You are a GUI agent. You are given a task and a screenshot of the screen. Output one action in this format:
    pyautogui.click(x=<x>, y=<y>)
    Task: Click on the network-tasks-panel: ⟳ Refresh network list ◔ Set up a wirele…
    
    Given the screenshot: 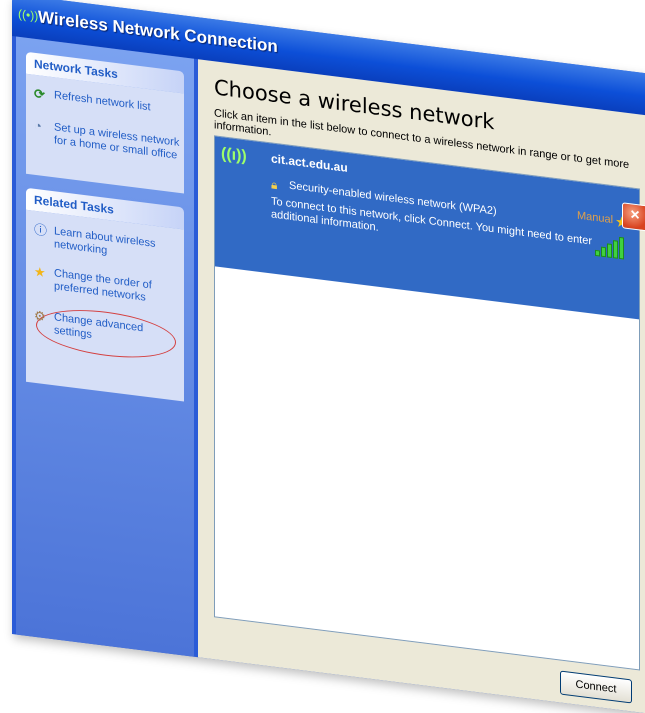 What is the action you would take?
    pyautogui.click(x=105, y=133)
    